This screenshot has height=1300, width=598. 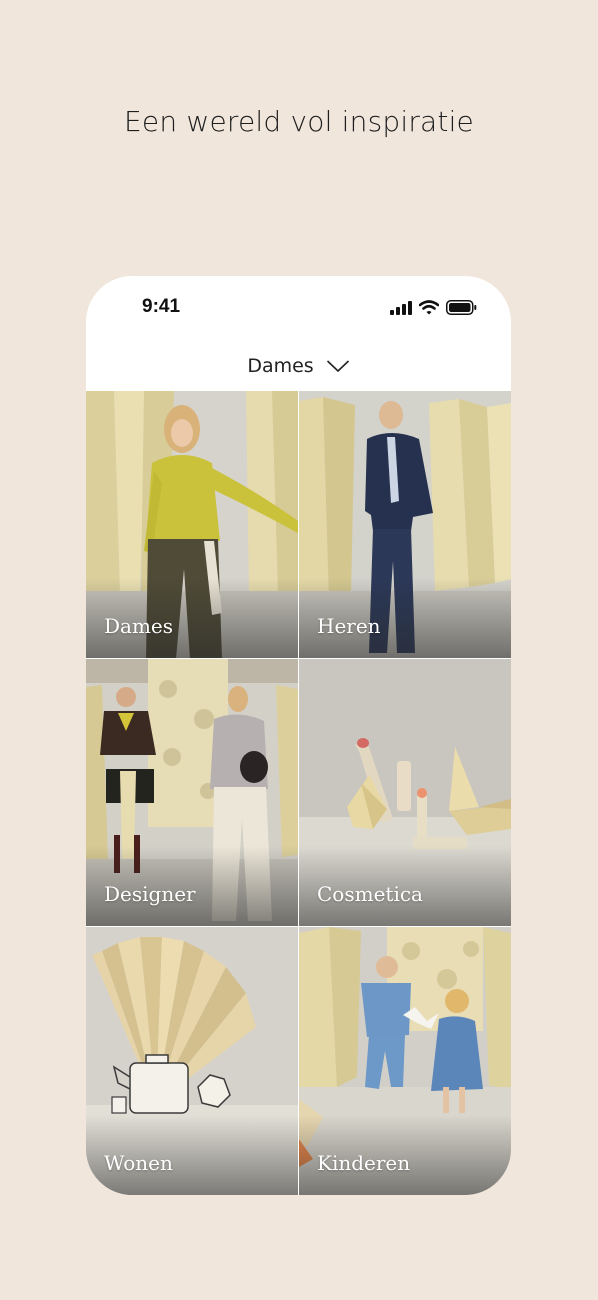 What do you see at coordinates (405, 792) in the screenshot?
I see `category-tile-cosmetica: Cosmetica` at bounding box center [405, 792].